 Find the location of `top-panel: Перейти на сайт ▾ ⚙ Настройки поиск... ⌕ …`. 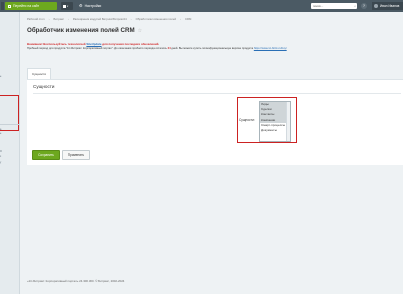

top-panel: Перейти на сайт ▾ ⚙ Настройки поиск... ⌕ … is located at coordinates (201, 6).